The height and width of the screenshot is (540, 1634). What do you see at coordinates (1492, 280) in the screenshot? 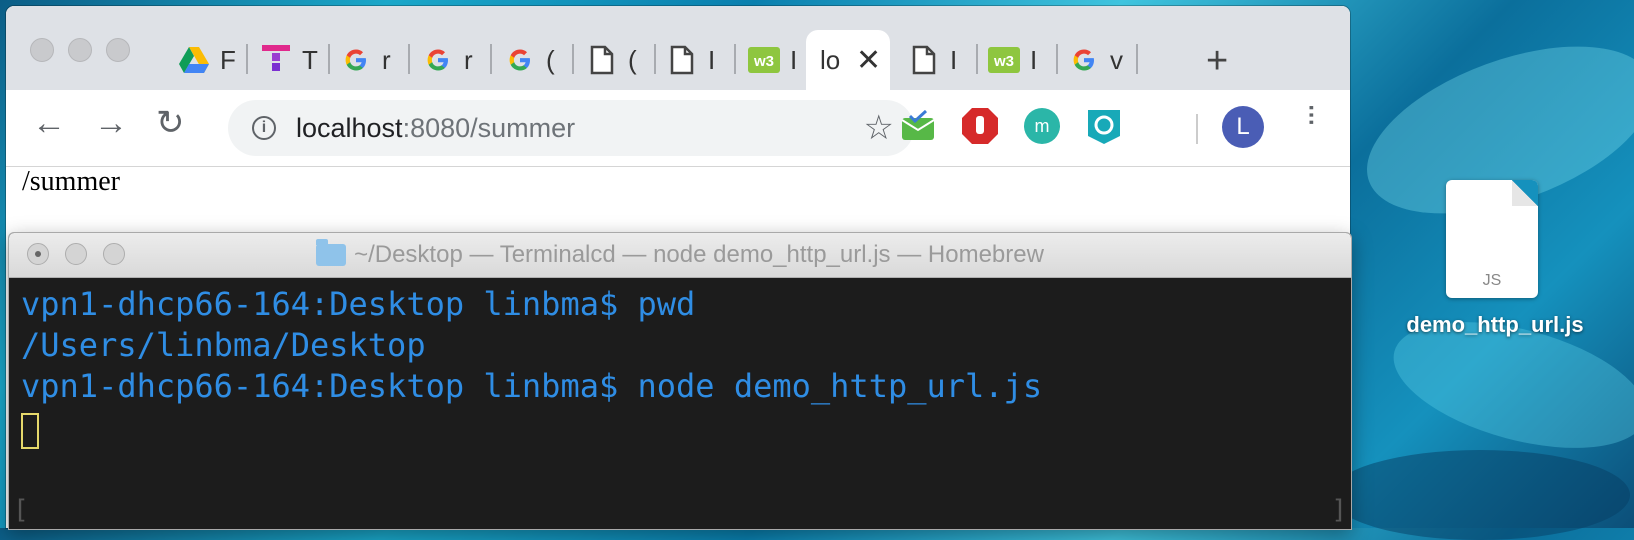
I see `file-extension-label: JS` at bounding box center [1492, 280].